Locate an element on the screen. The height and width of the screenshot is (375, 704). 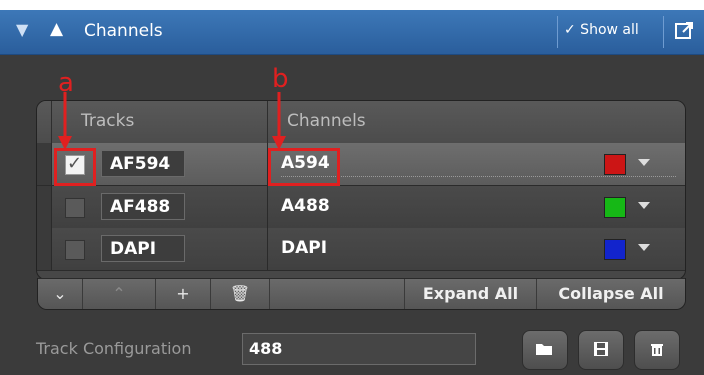
annotation-highlight-checkbox is located at coordinates (75, 167).